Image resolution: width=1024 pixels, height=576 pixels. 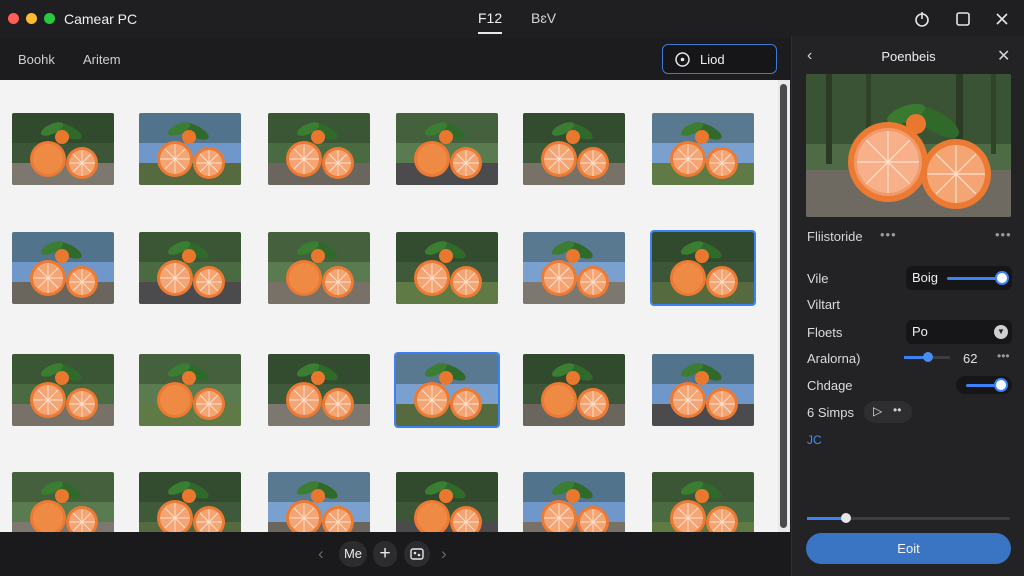 I want to click on app-title: Camear PC, so click(x=101, y=19).